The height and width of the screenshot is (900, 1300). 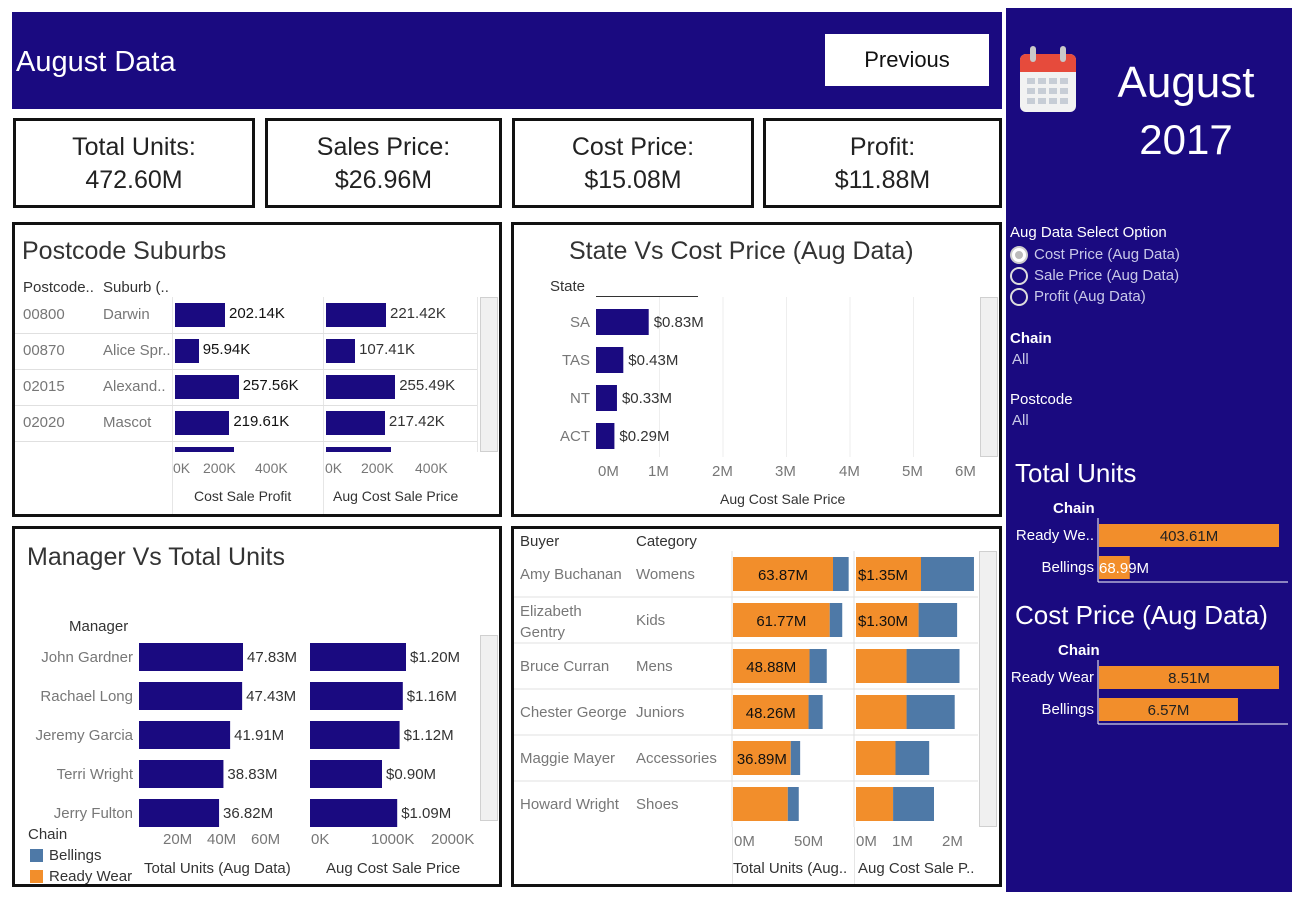 What do you see at coordinates (217, 868) in the screenshot?
I see `axis-label: Total Units (Aug Data)` at bounding box center [217, 868].